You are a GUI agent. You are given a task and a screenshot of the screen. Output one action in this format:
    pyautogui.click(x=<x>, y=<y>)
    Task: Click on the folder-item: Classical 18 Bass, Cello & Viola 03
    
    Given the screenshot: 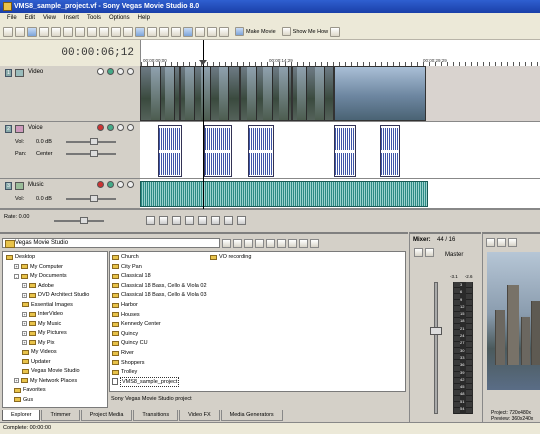 What is the action you would take?
    pyautogui.click(x=159, y=295)
    